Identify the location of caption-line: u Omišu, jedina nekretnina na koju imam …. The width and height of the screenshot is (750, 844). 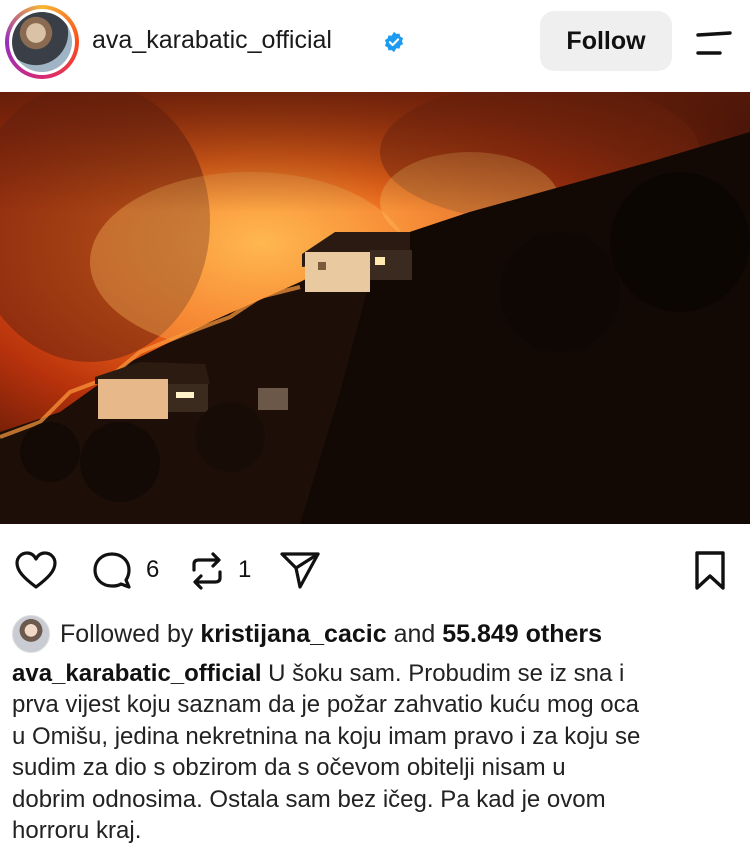
(326, 736).